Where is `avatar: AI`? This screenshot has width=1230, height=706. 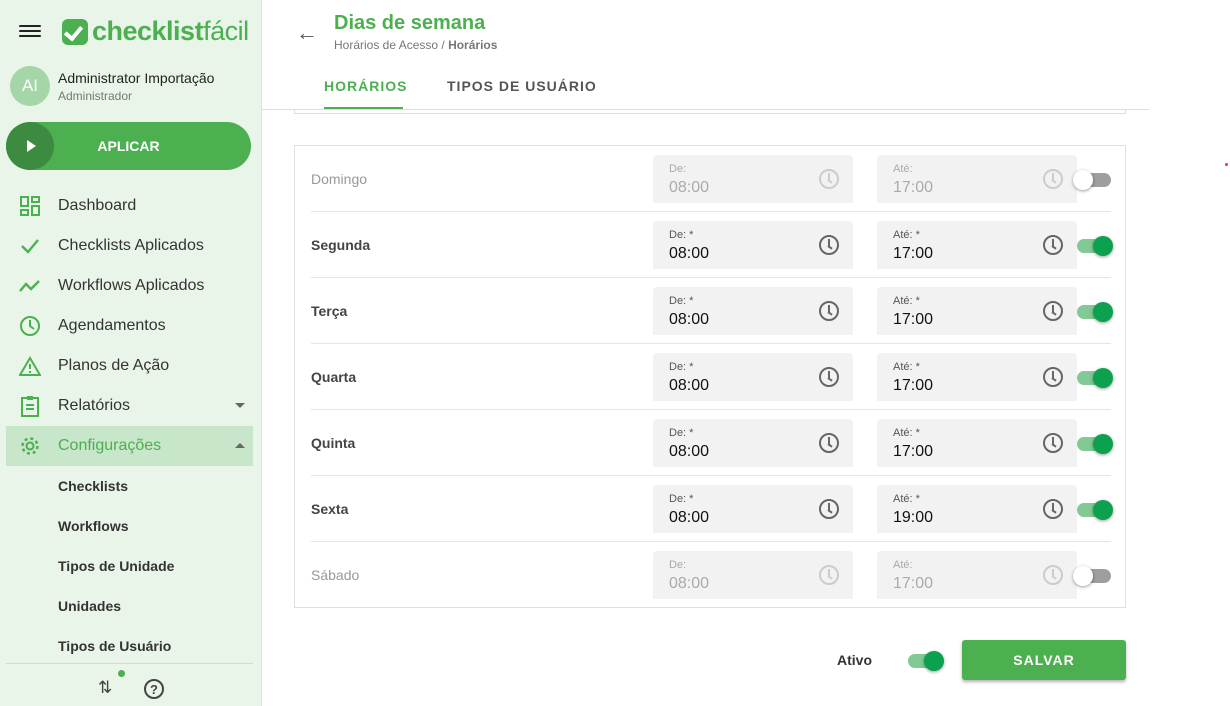 avatar: AI is located at coordinates (30, 86).